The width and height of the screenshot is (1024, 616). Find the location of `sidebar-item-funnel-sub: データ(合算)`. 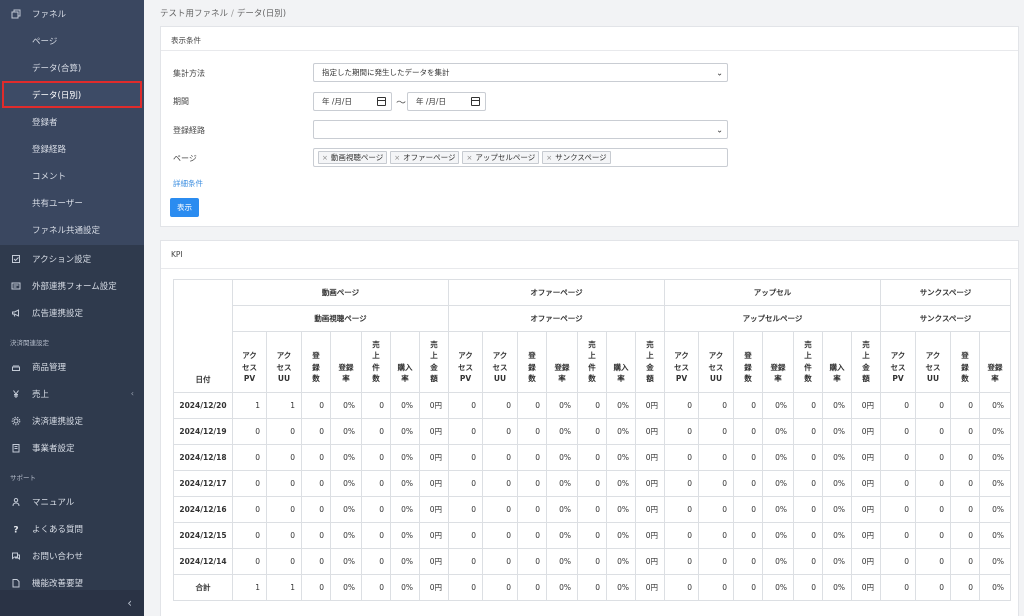

sidebar-item-funnel-sub: データ(合算) is located at coordinates (72, 67).